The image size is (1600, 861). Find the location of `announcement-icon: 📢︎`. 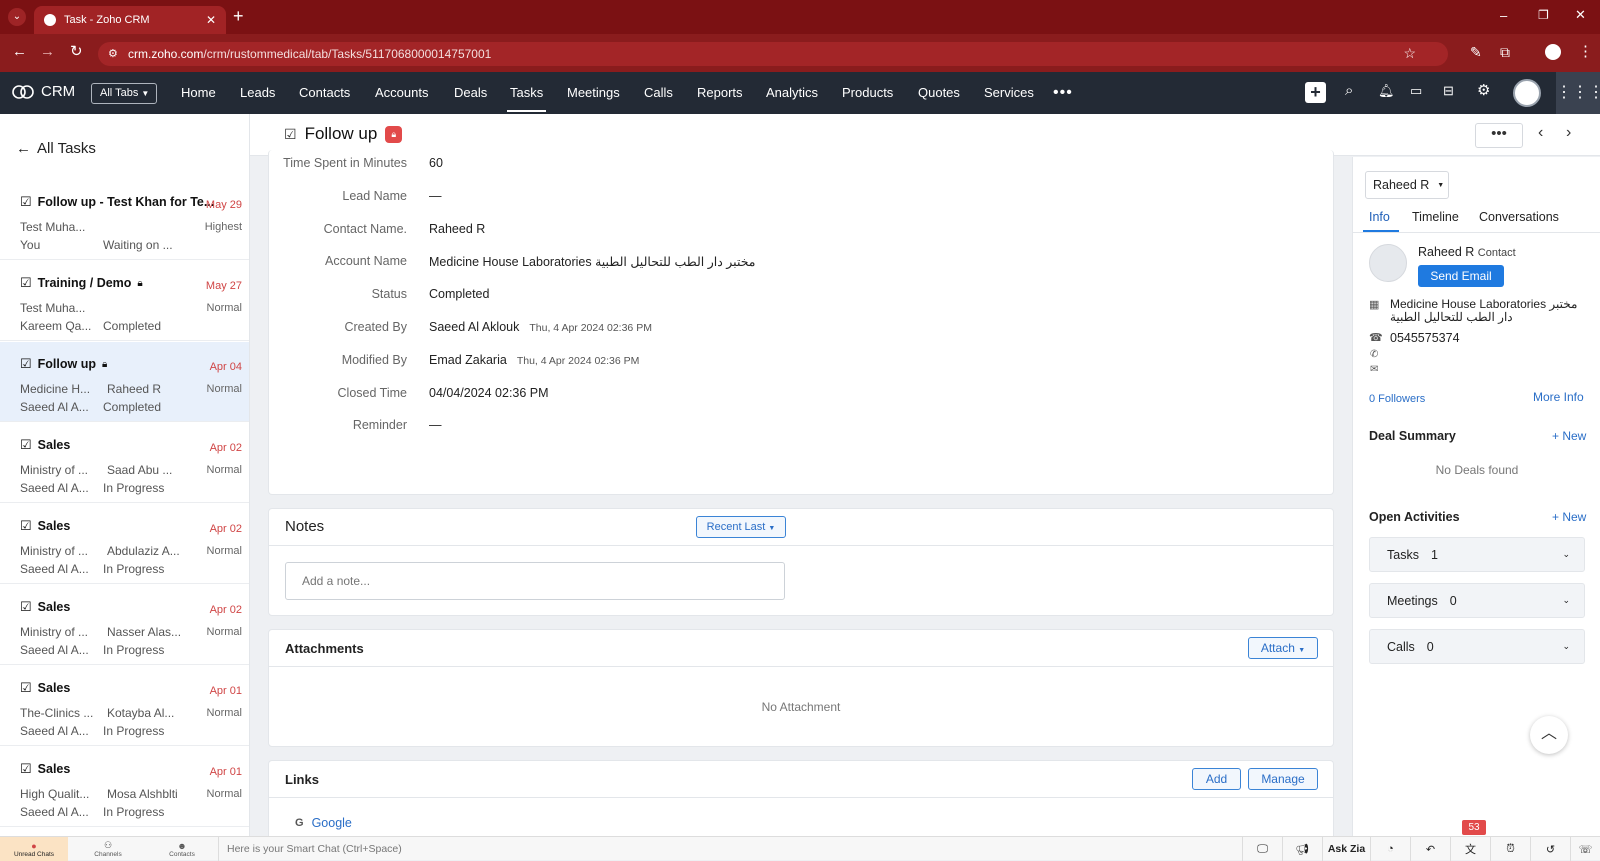

announcement-icon: 📢︎ is located at coordinates (1302, 849).